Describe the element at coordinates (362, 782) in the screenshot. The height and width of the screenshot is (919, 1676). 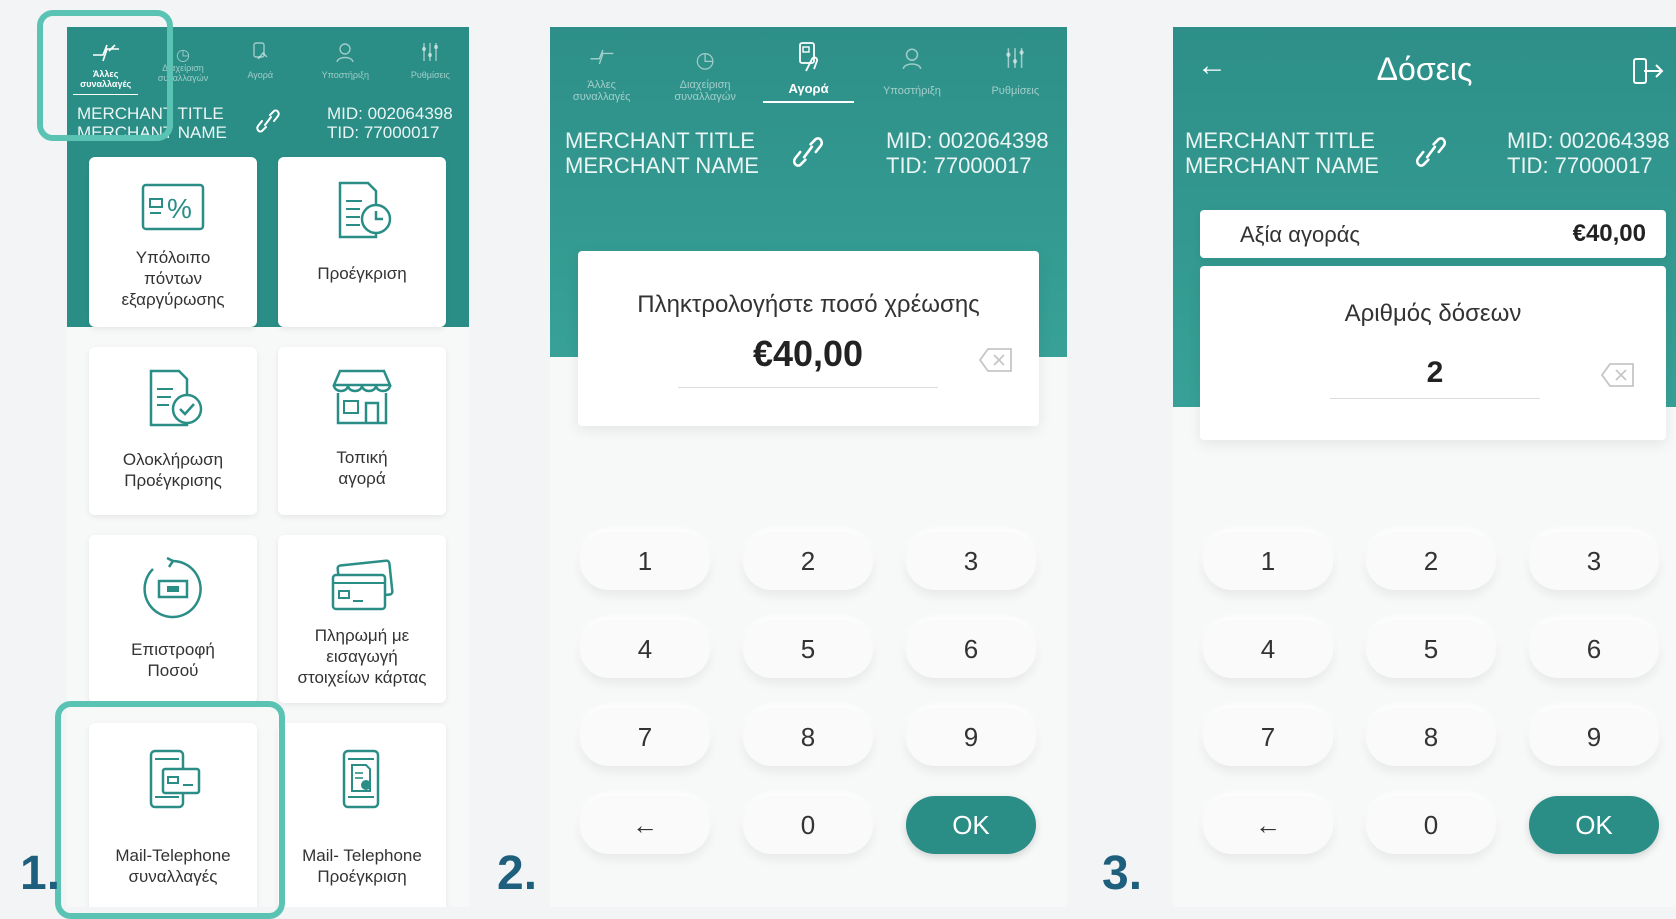
I see `phone-document-icon` at that location.